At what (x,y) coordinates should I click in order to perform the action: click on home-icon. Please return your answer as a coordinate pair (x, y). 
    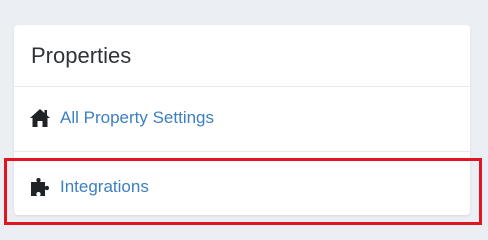
    Looking at the image, I should click on (40, 118).